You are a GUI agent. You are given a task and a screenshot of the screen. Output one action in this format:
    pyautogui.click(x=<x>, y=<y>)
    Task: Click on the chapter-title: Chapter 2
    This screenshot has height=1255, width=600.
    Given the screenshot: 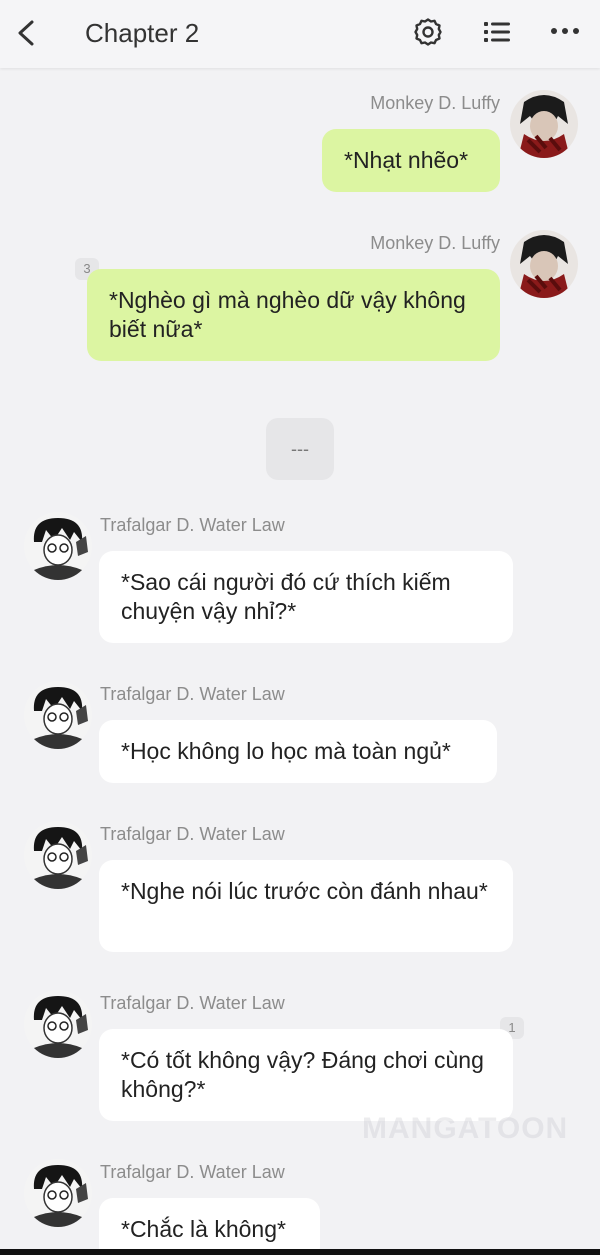 What is the action you would take?
    pyautogui.click(x=142, y=33)
    